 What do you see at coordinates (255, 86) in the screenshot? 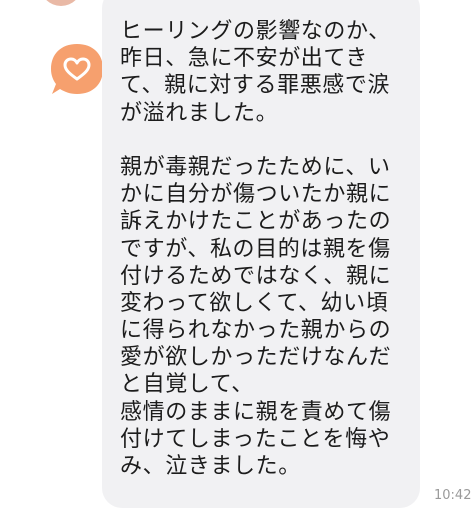
I see `message-line: て、親に対する罪悪感で涙` at bounding box center [255, 86].